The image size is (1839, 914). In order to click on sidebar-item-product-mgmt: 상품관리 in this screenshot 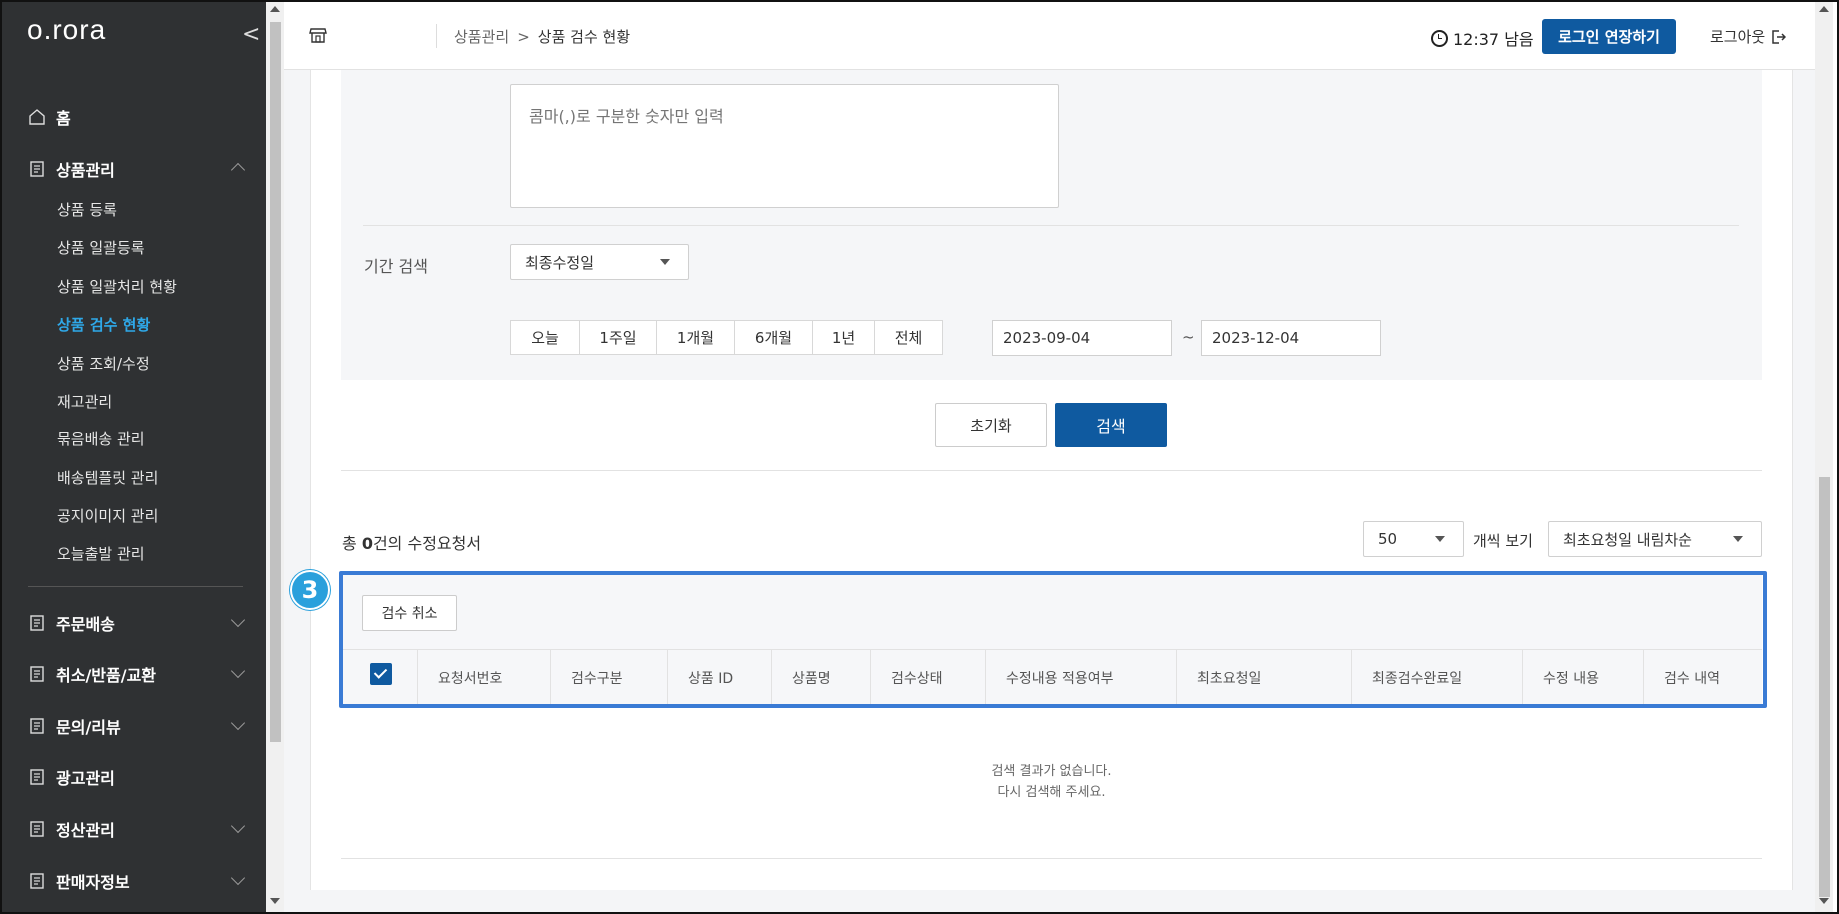, I will do `click(137, 169)`.